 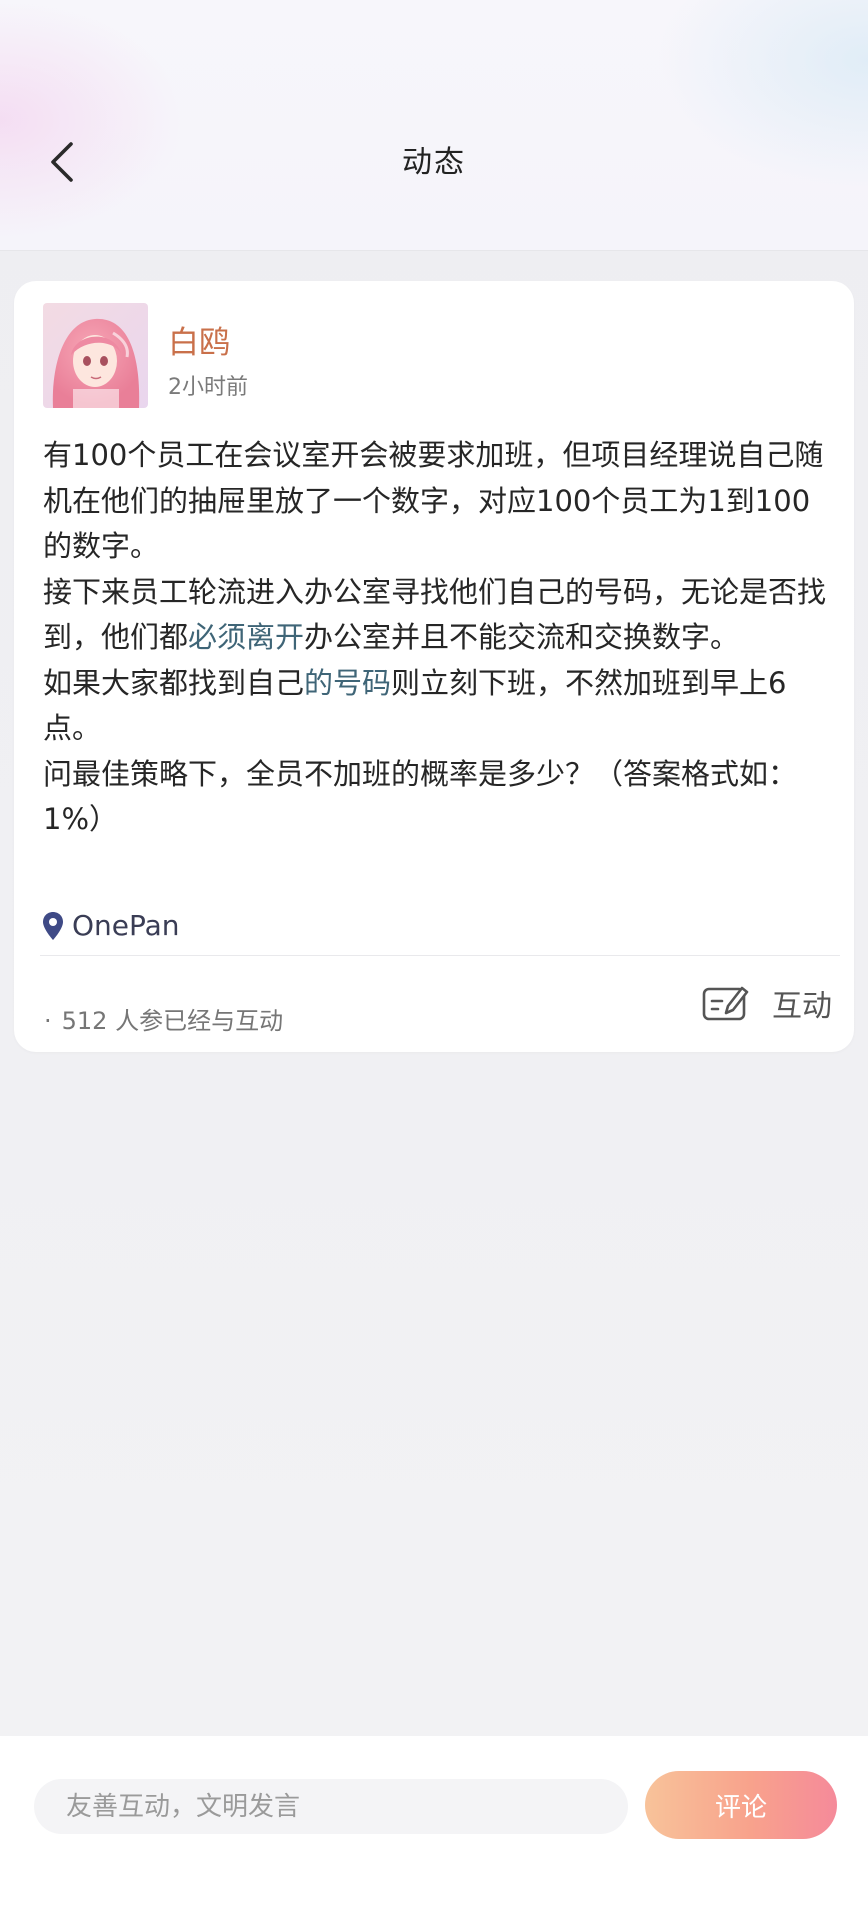 What do you see at coordinates (434, 162) in the screenshot?
I see `page-title: 动态` at bounding box center [434, 162].